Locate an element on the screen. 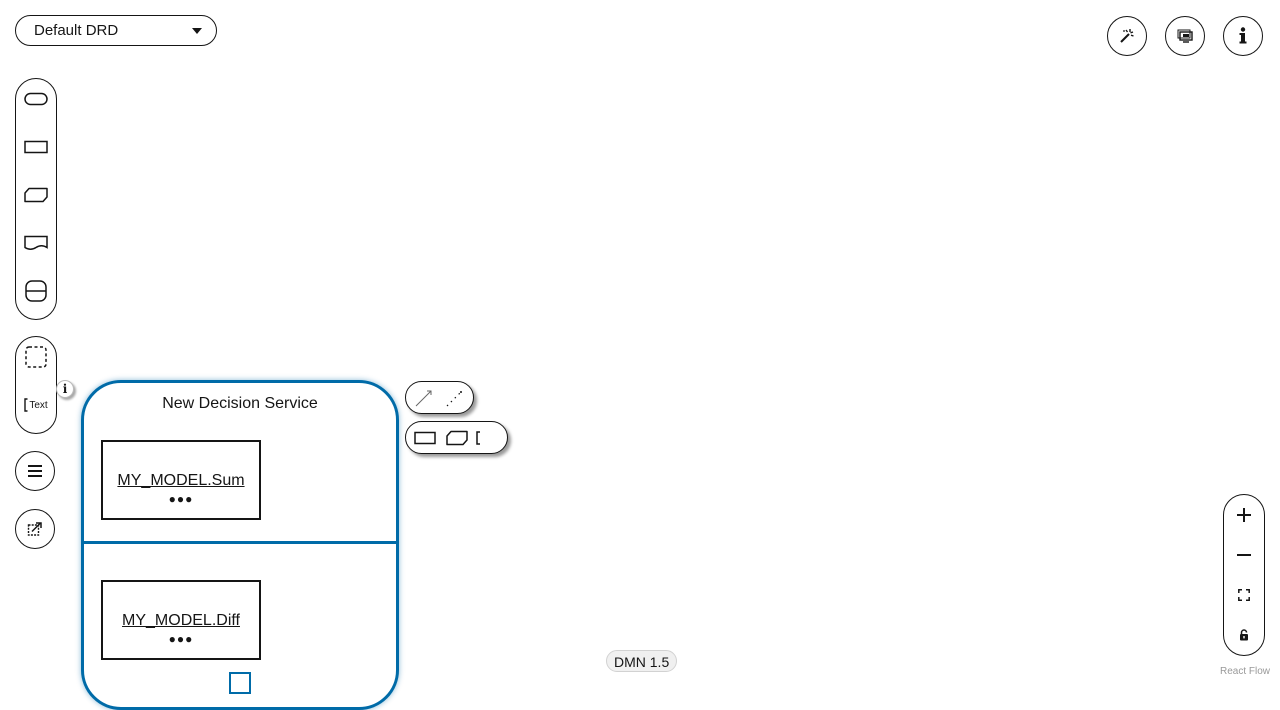  zoom-in-button is located at coordinates (1244, 515).